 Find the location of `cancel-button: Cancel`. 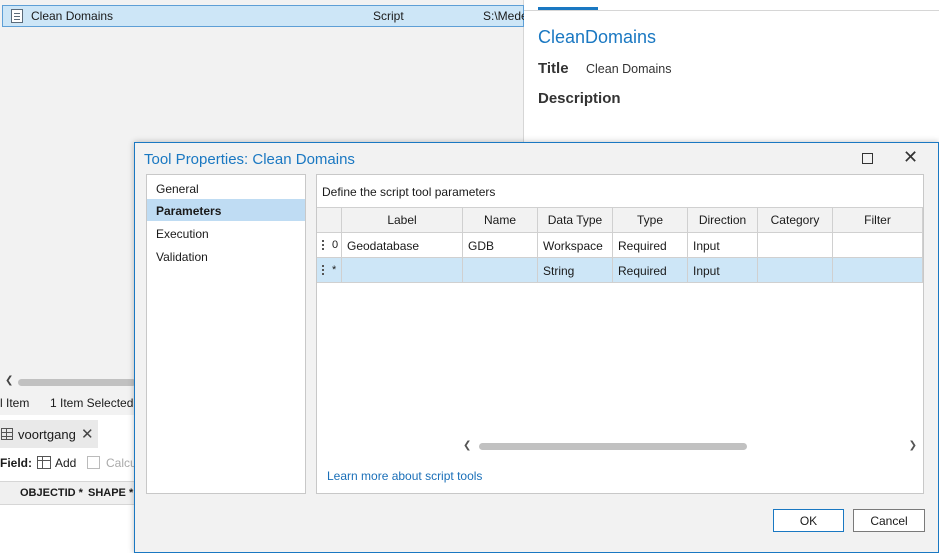

cancel-button: Cancel is located at coordinates (889, 520).